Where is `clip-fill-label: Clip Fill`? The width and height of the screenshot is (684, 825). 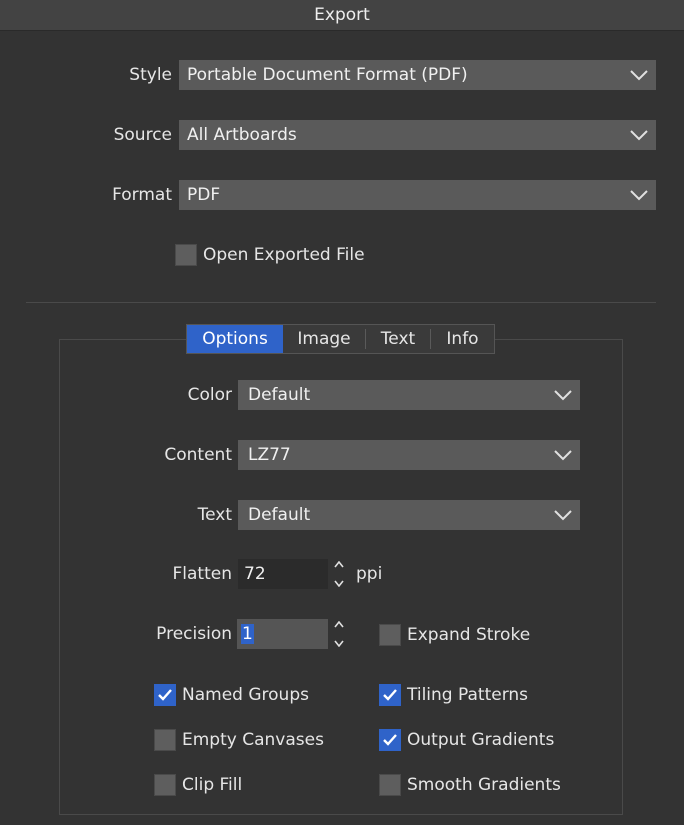 clip-fill-label: Clip Fill is located at coordinates (212, 785).